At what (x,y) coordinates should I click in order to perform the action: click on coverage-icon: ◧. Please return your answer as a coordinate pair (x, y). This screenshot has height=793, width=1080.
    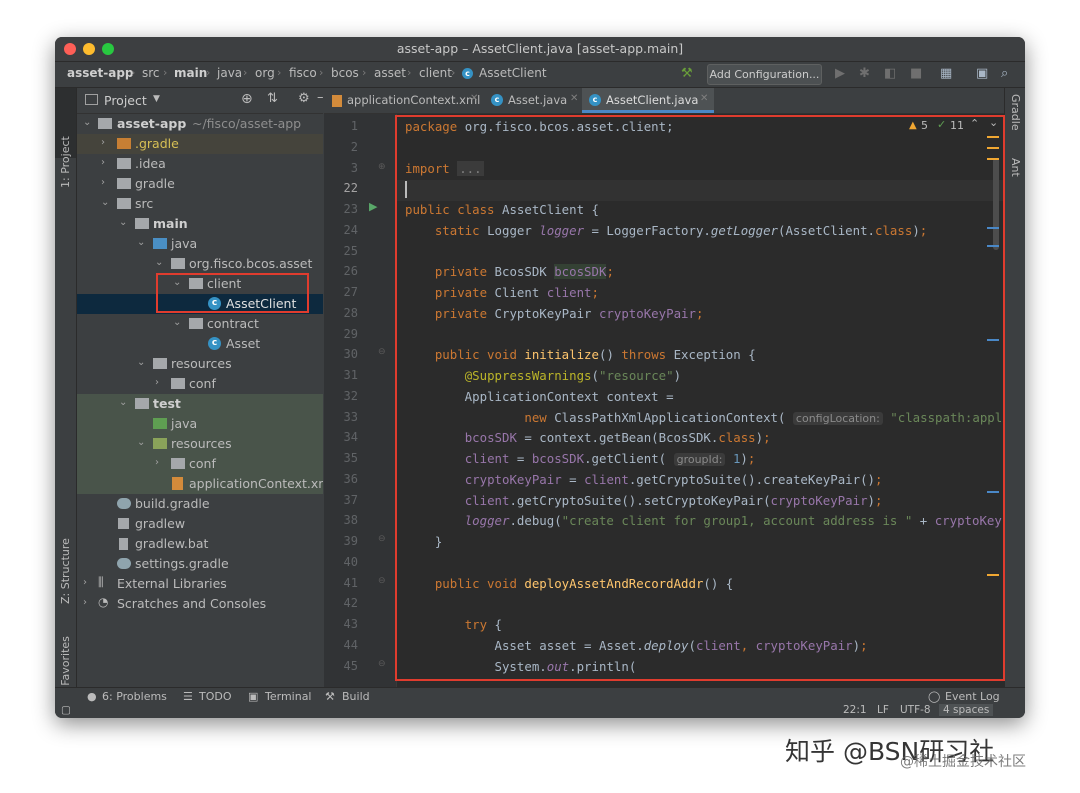
    Looking at the image, I should click on (890, 73).